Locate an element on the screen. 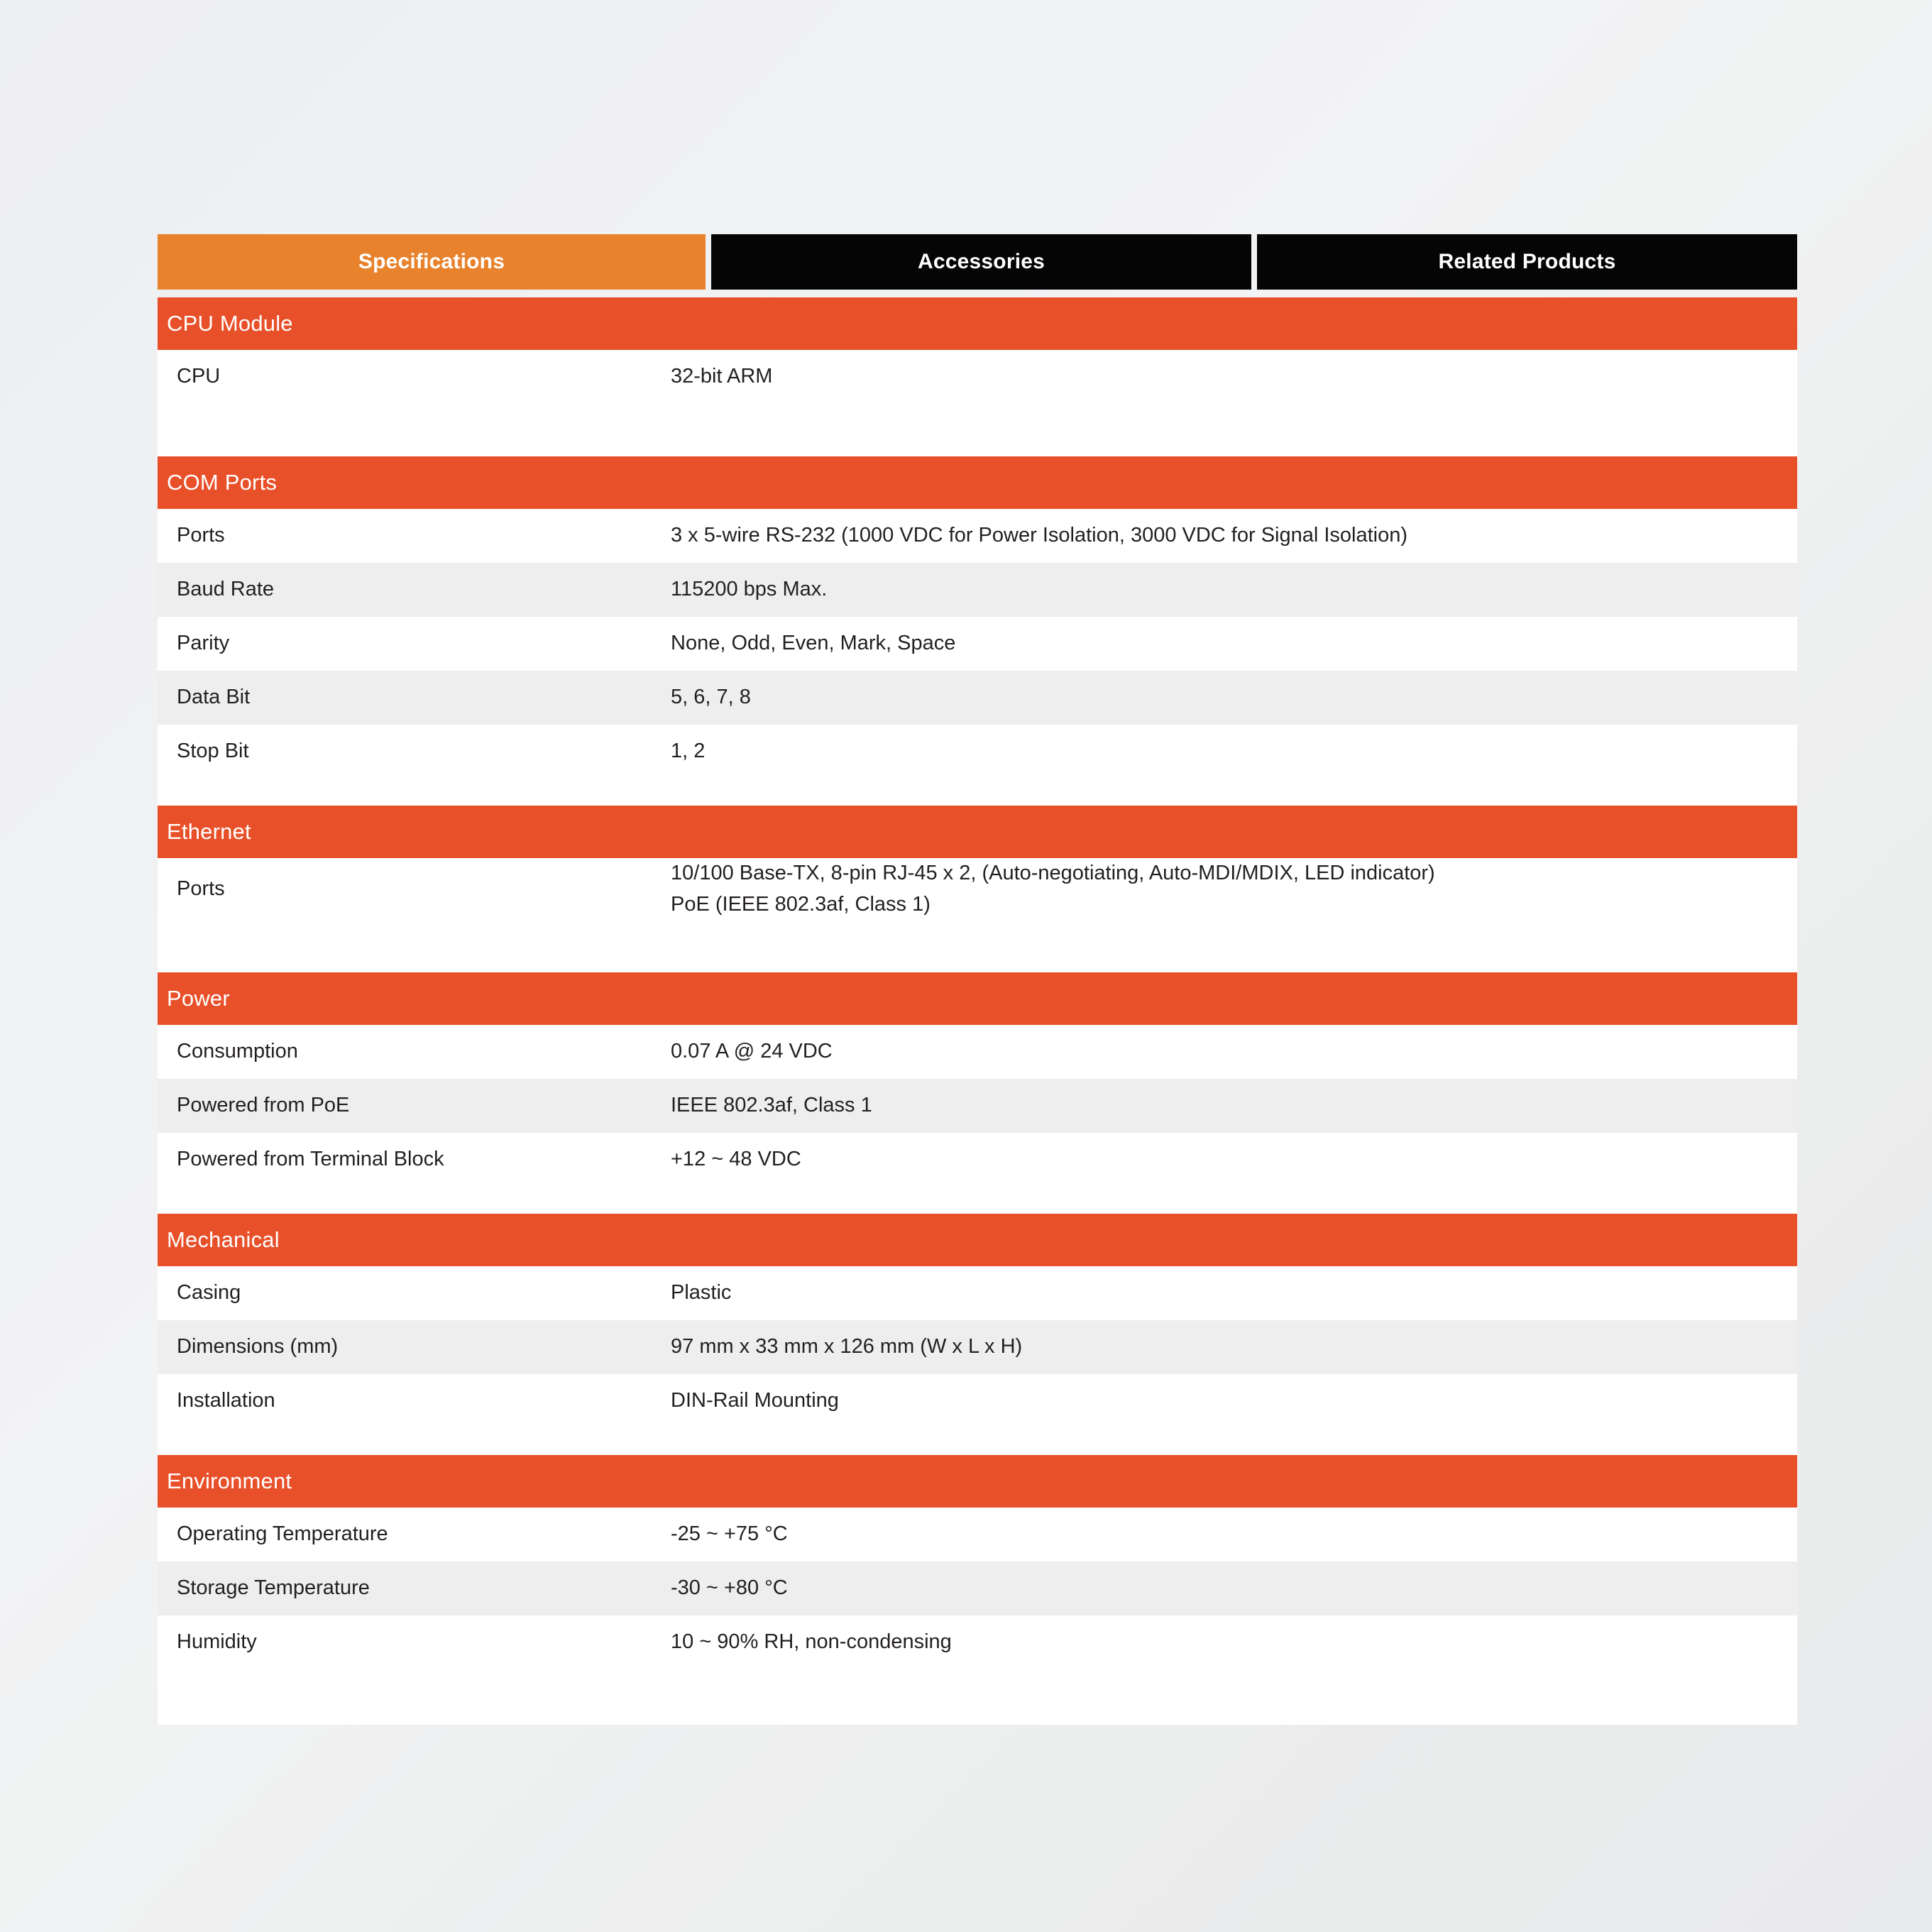 This screenshot has width=1932, height=1932. tab-label: Accessories is located at coordinates (982, 261).